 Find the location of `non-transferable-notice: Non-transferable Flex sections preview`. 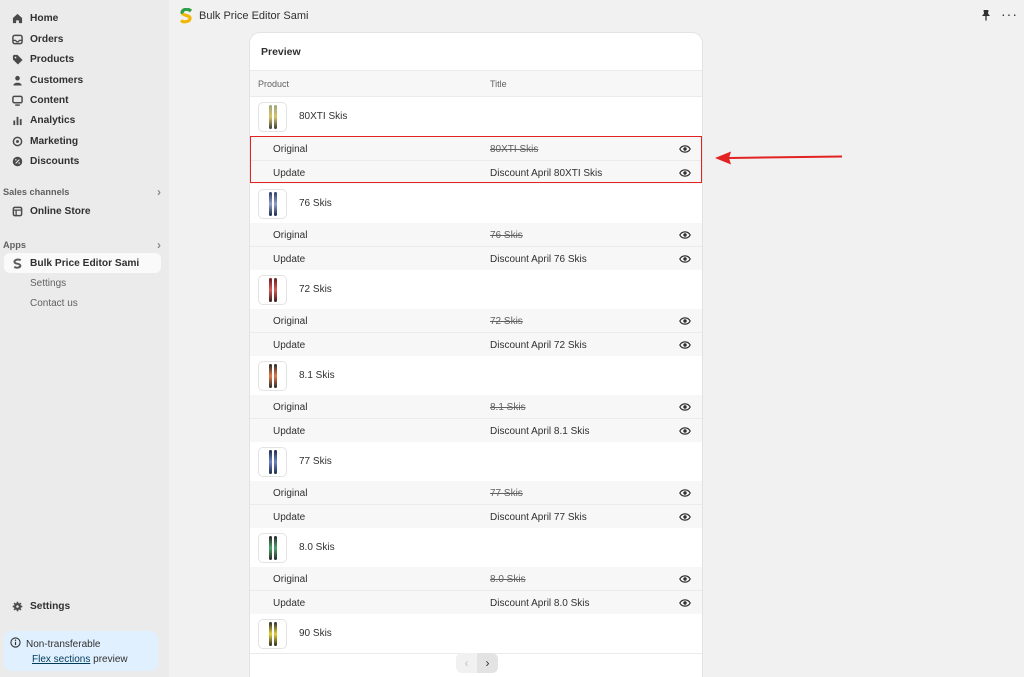

non-transferable-notice: Non-transferable Flex sections preview is located at coordinates (81, 651).